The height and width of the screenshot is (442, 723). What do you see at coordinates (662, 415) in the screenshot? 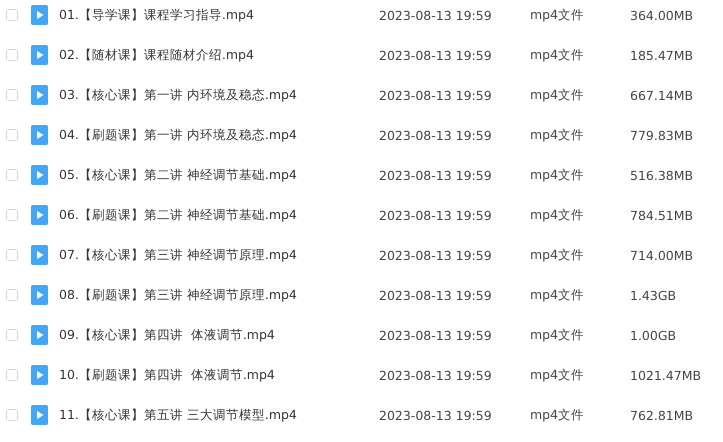
I see `file-size: 762.81MB` at bounding box center [662, 415].